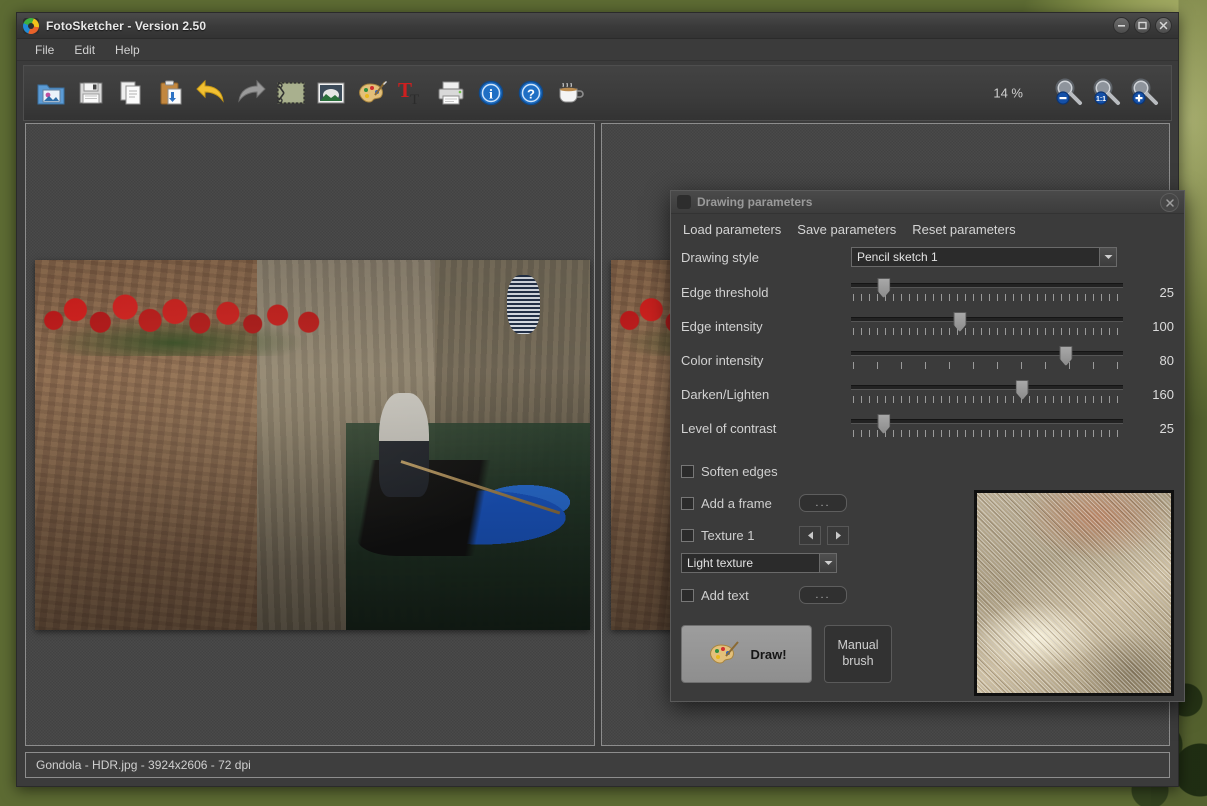 The width and height of the screenshot is (1207, 806). I want to click on drawing-style-row: Drawing style Pencil sketch 1, so click(927, 257).